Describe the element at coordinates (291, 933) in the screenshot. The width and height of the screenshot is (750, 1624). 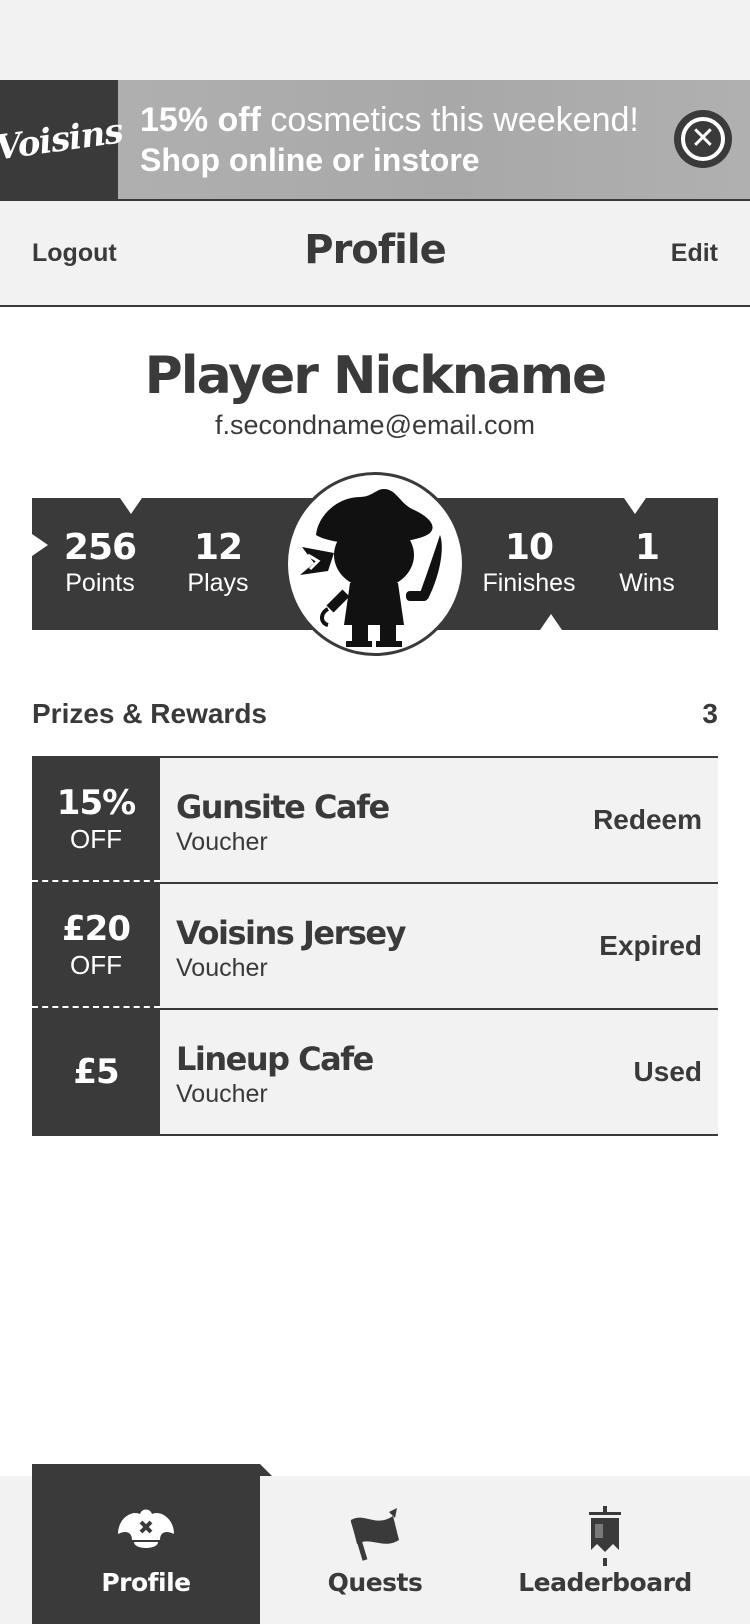
I see `prize-name: Voisins Jersey` at that location.